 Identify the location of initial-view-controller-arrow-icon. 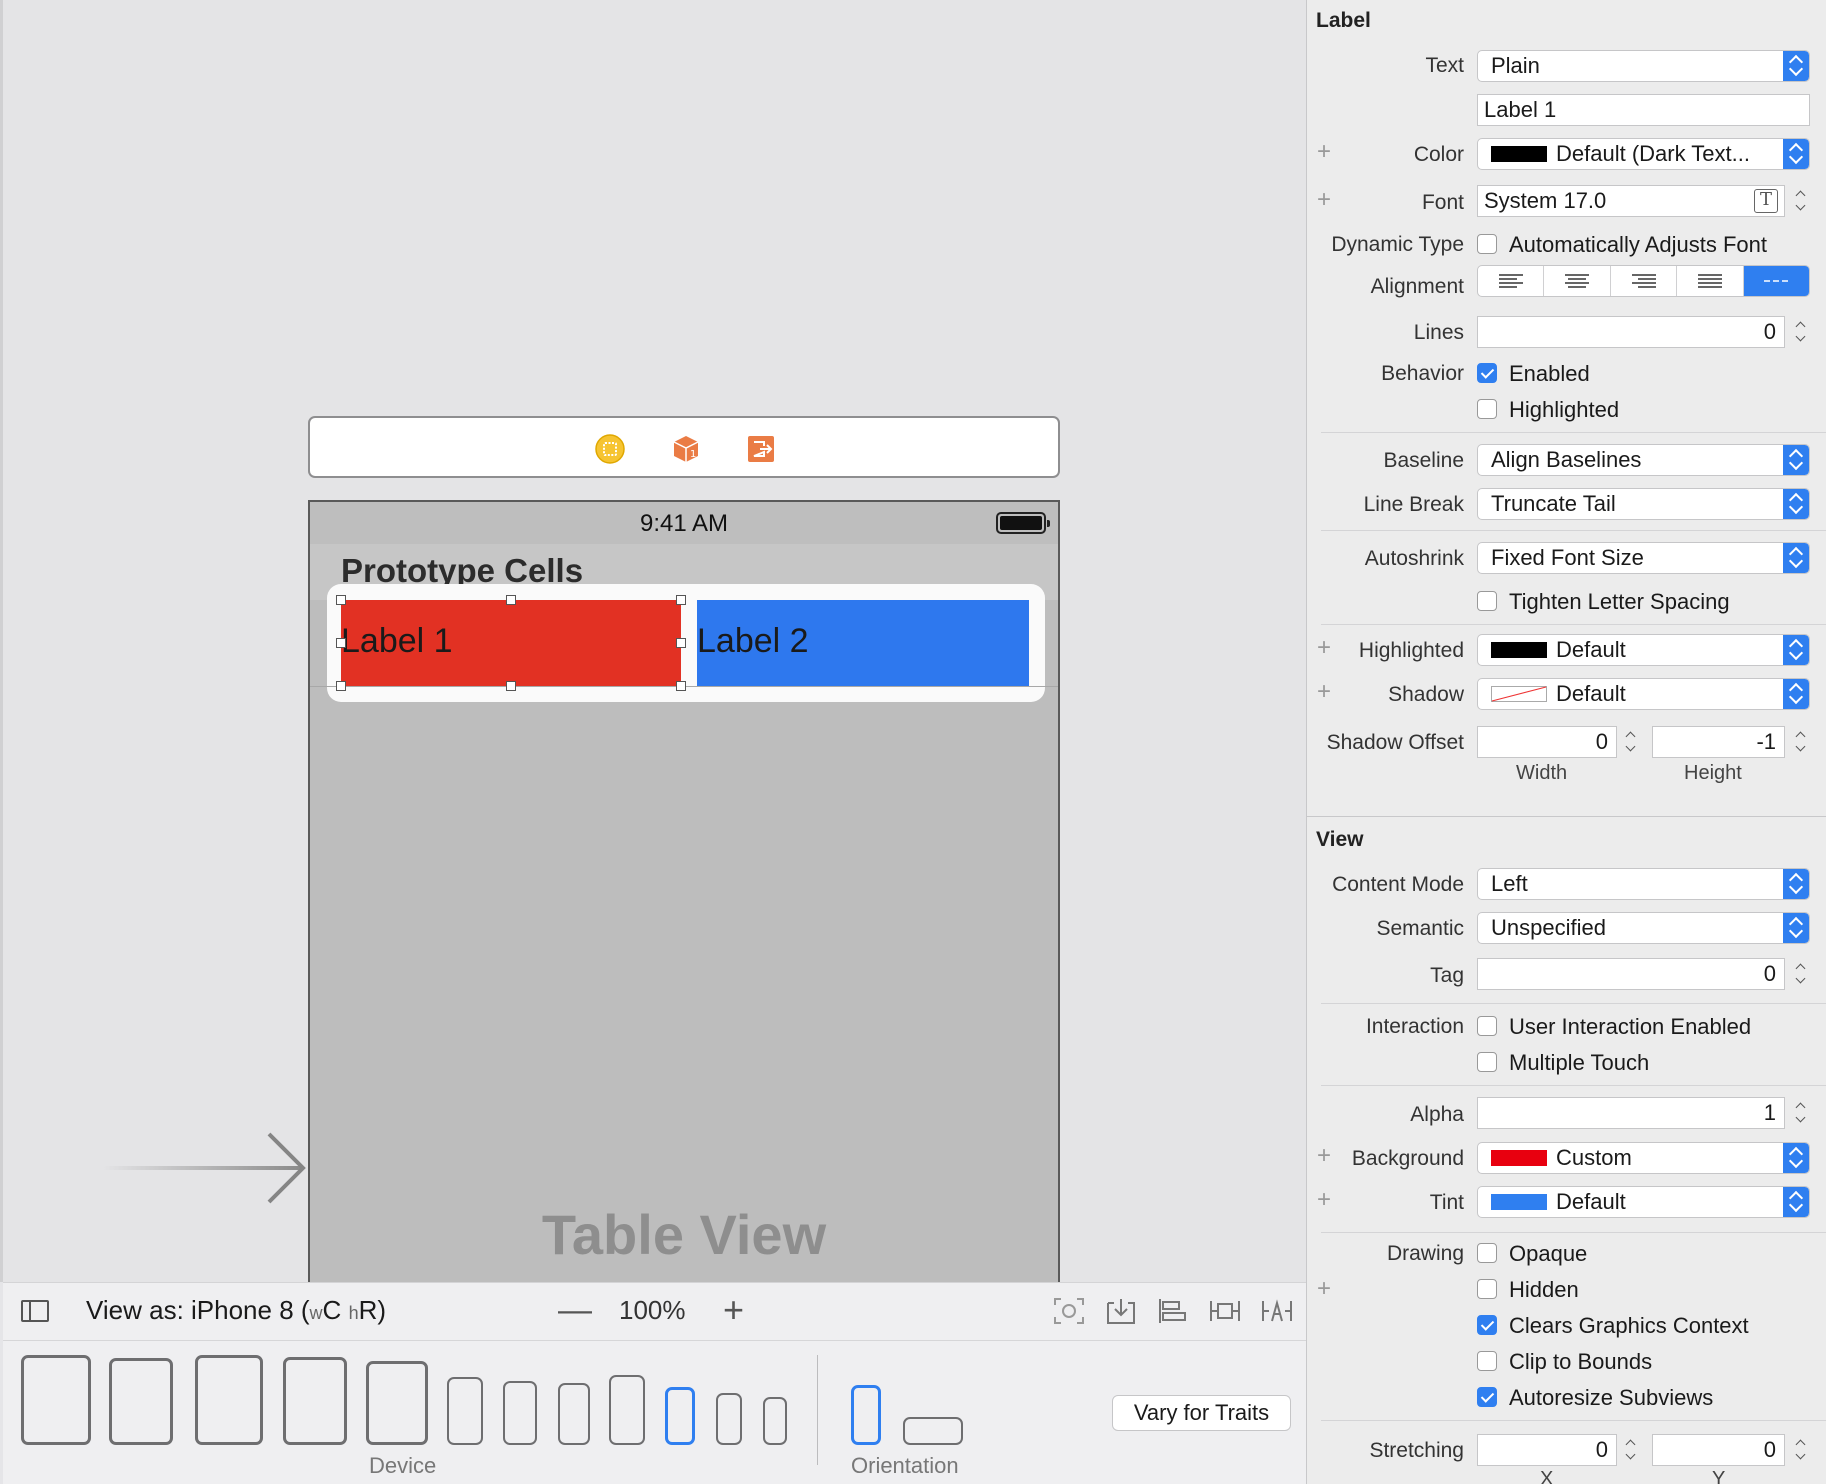
(206, 1168).